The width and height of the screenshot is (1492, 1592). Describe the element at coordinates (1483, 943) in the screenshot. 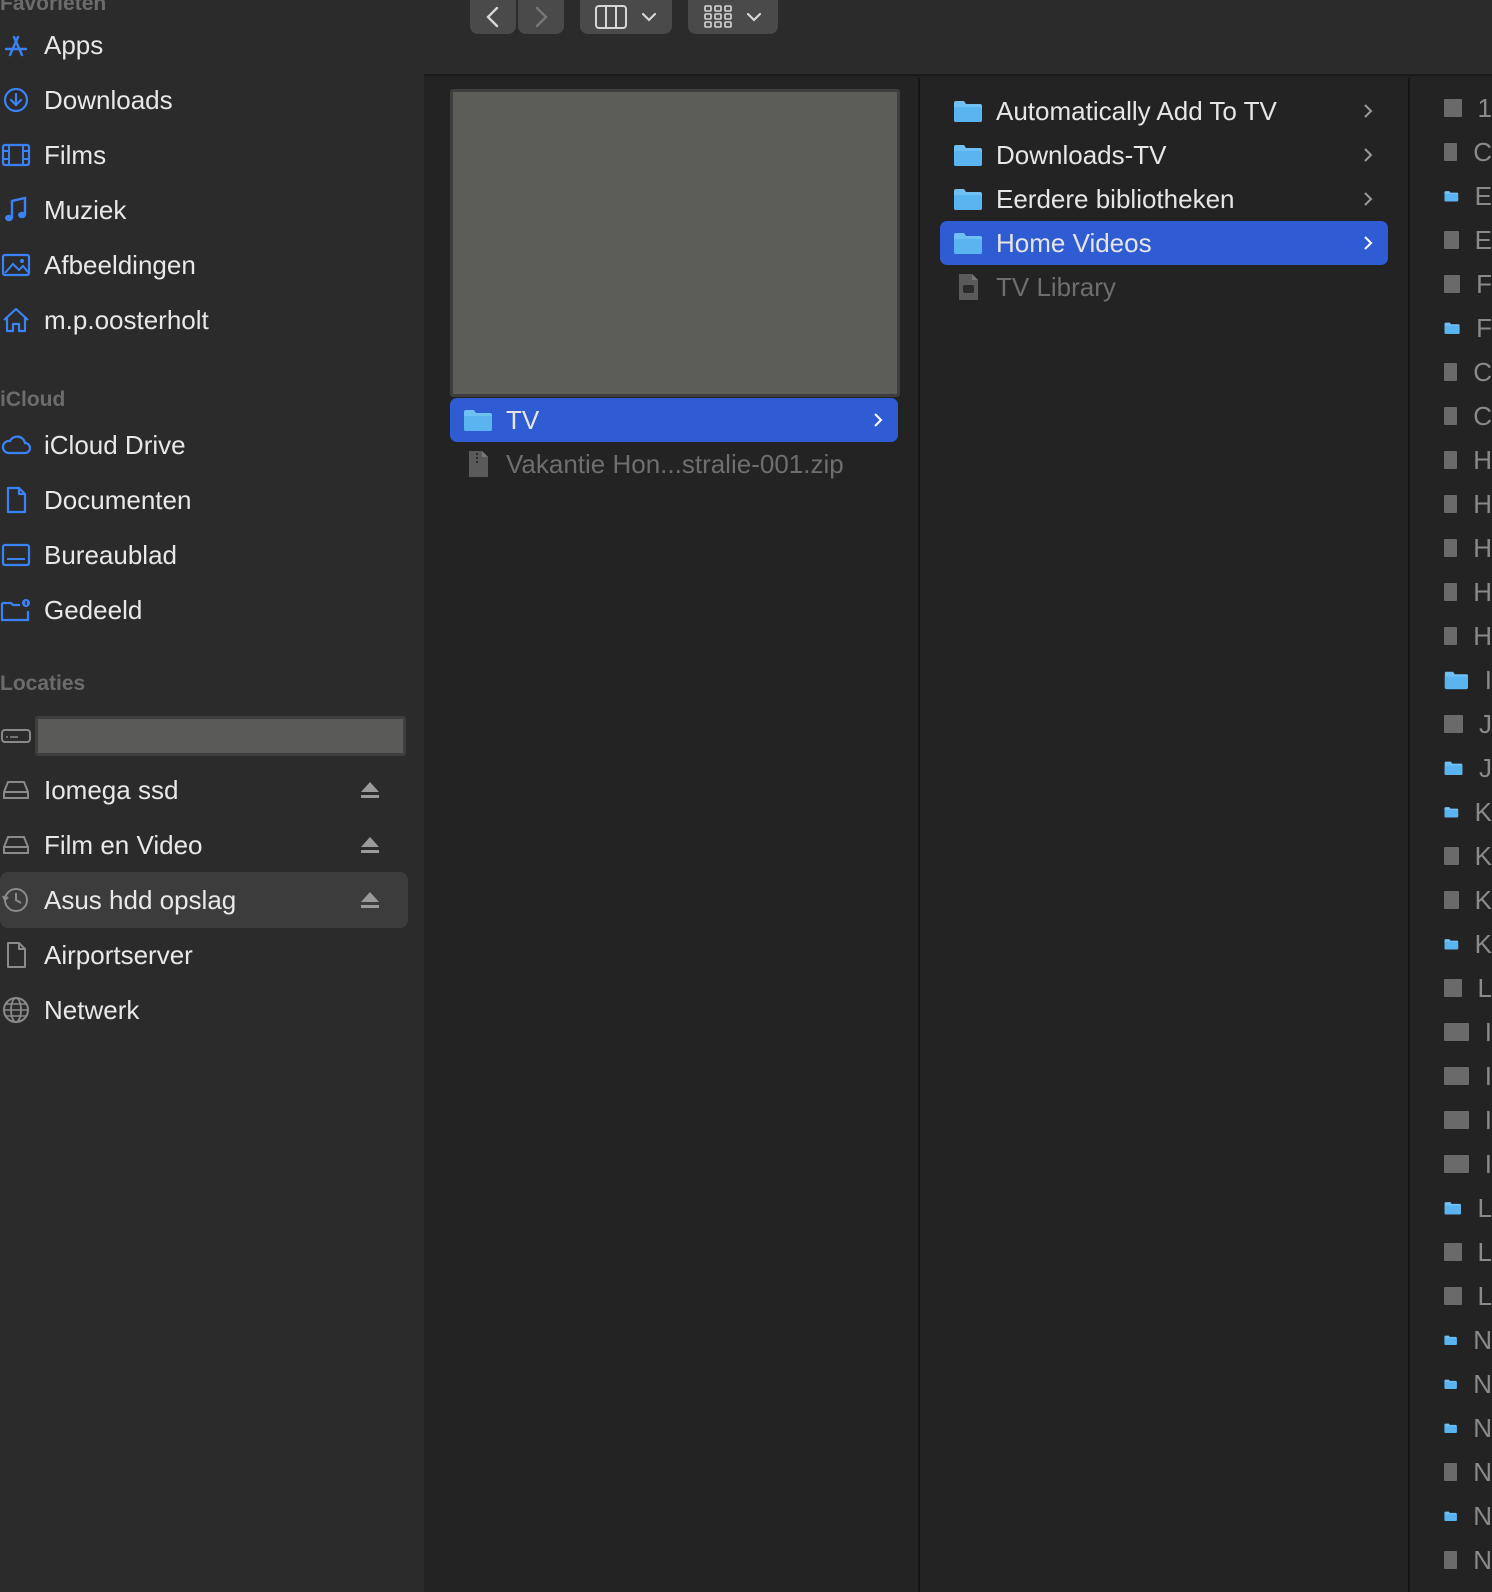

I see `list-item-label: K` at that location.